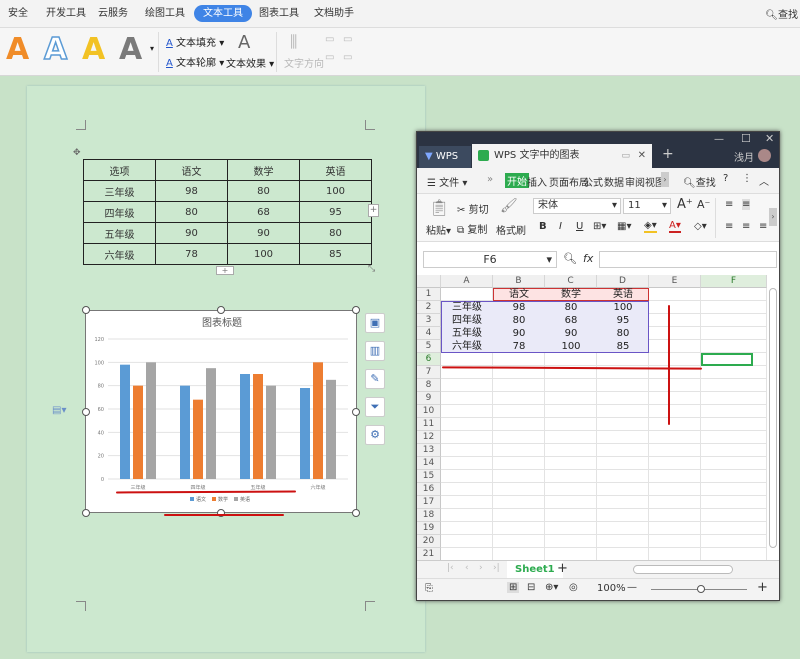  Describe the element at coordinates (573, 587) in the screenshot. I see `reading-mode-icon: ◎` at that location.